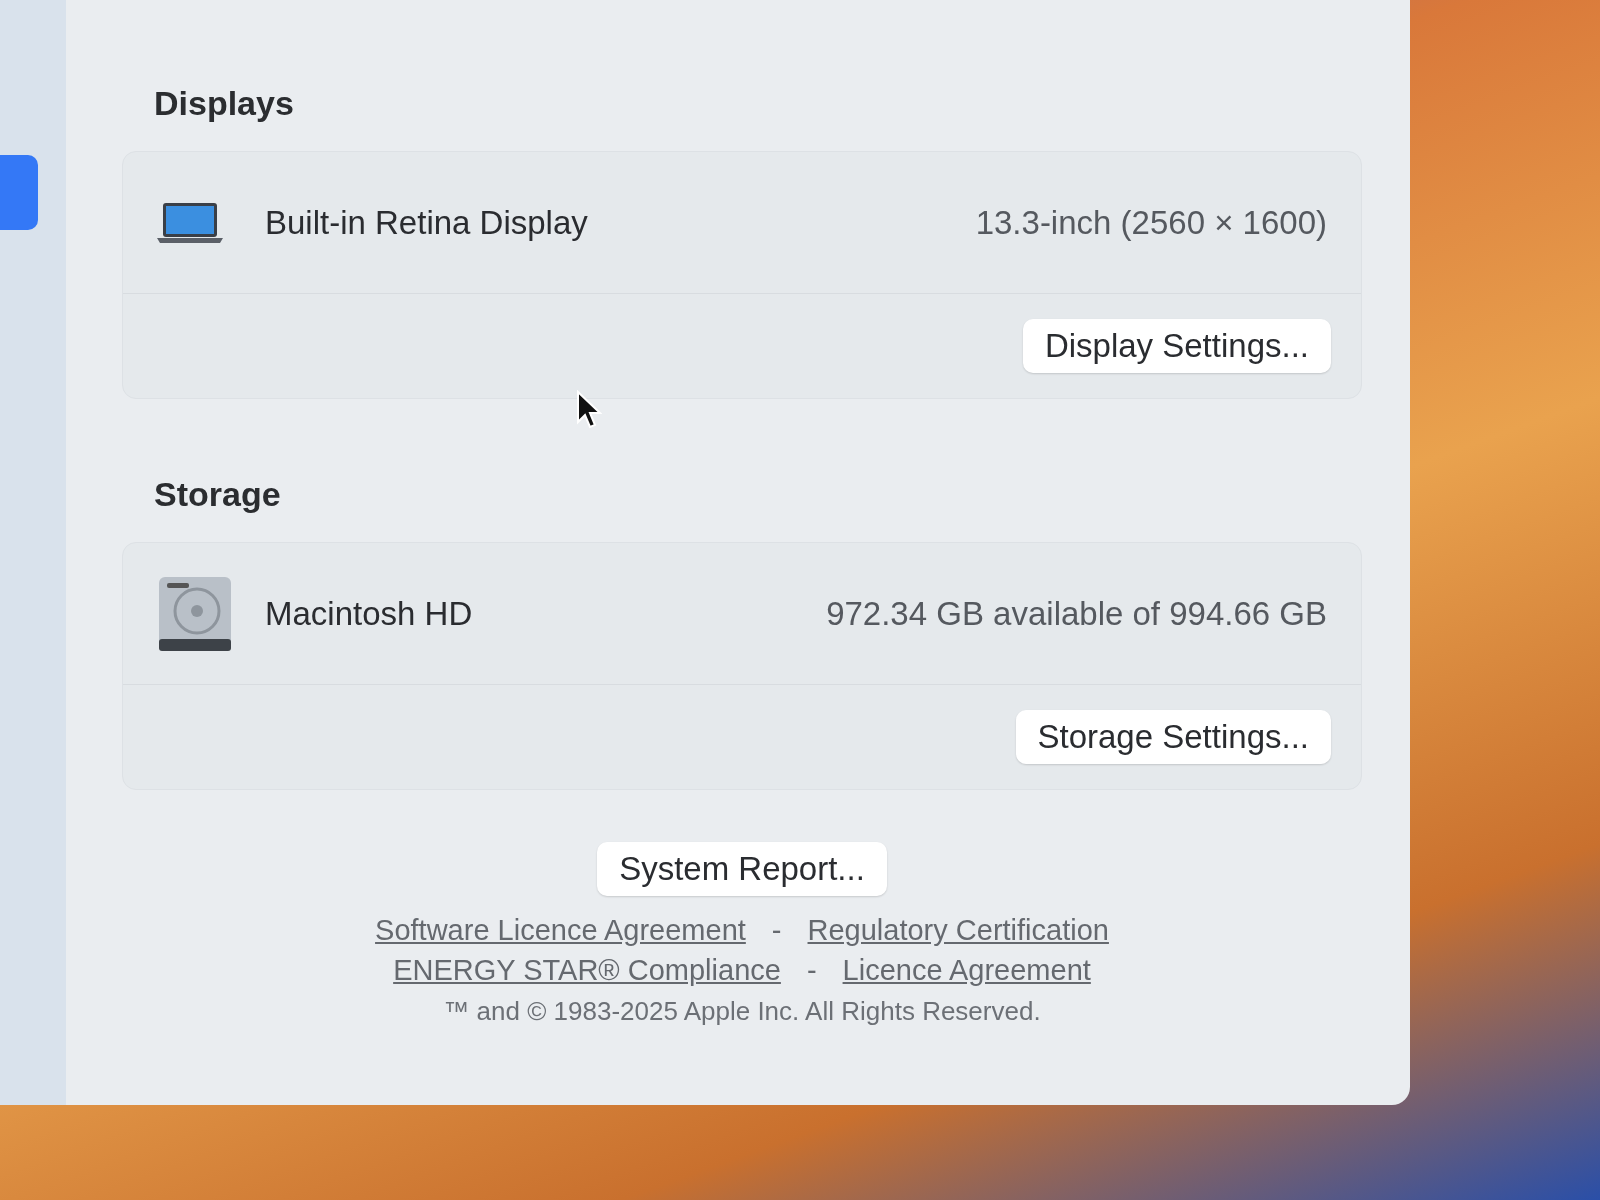  What do you see at coordinates (224, 103) in the screenshot?
I see `section-heading: Displays` at bounding box center [224, 103].